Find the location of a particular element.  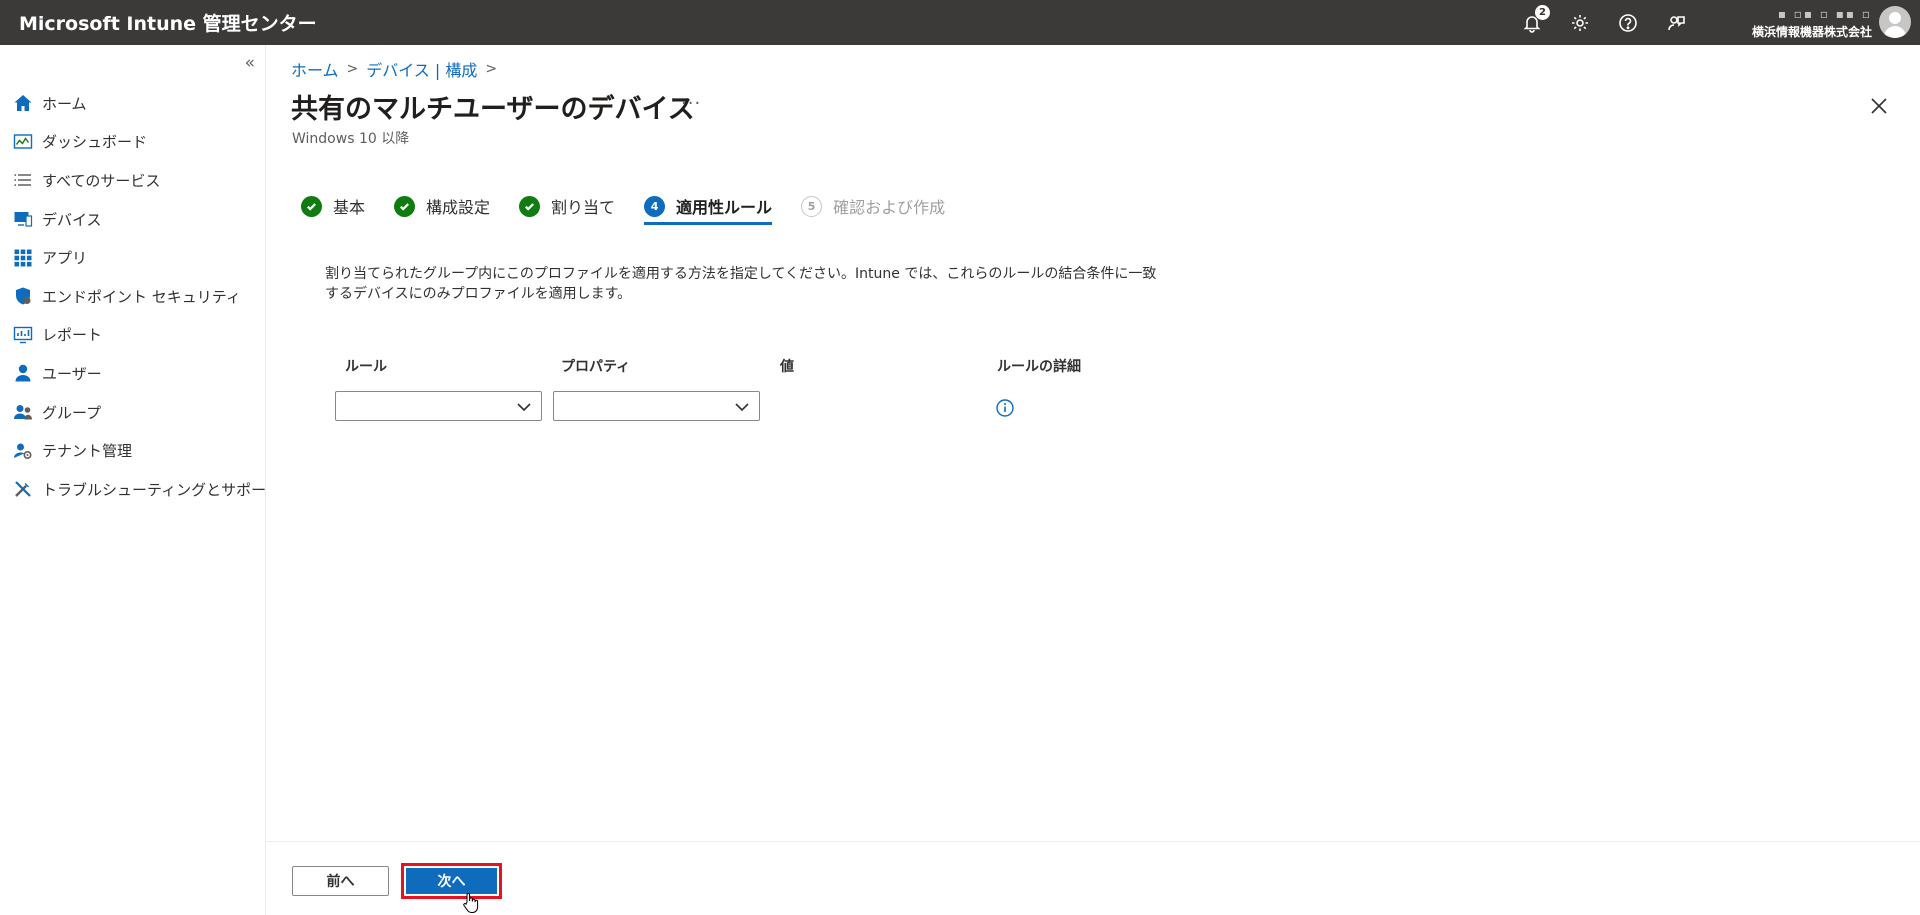

rule-dropdown is located at coordinates (438, 406).